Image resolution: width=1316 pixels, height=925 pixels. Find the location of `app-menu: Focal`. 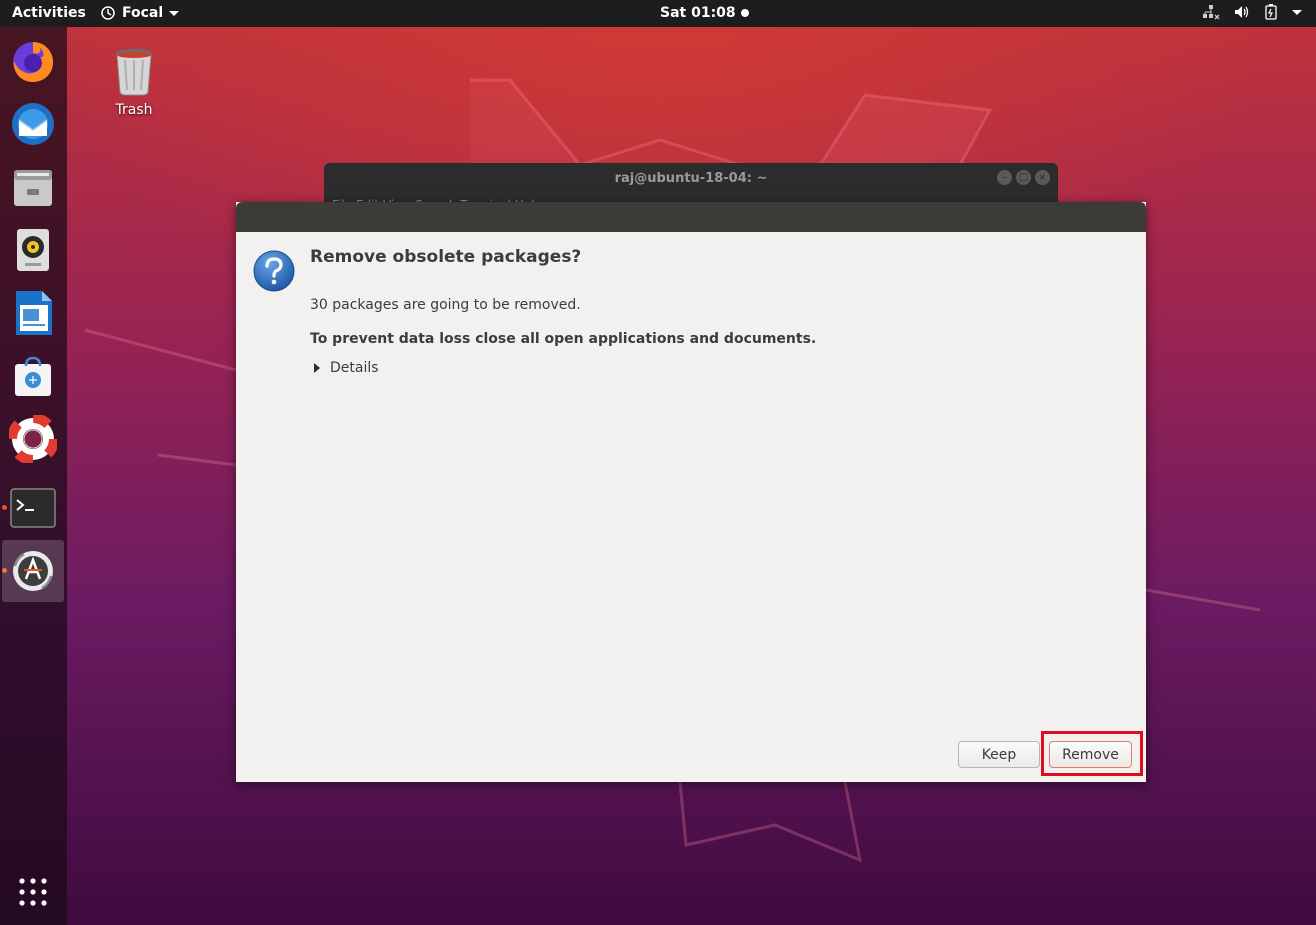

app-menu: Focal is located at coordinates (140, 13).